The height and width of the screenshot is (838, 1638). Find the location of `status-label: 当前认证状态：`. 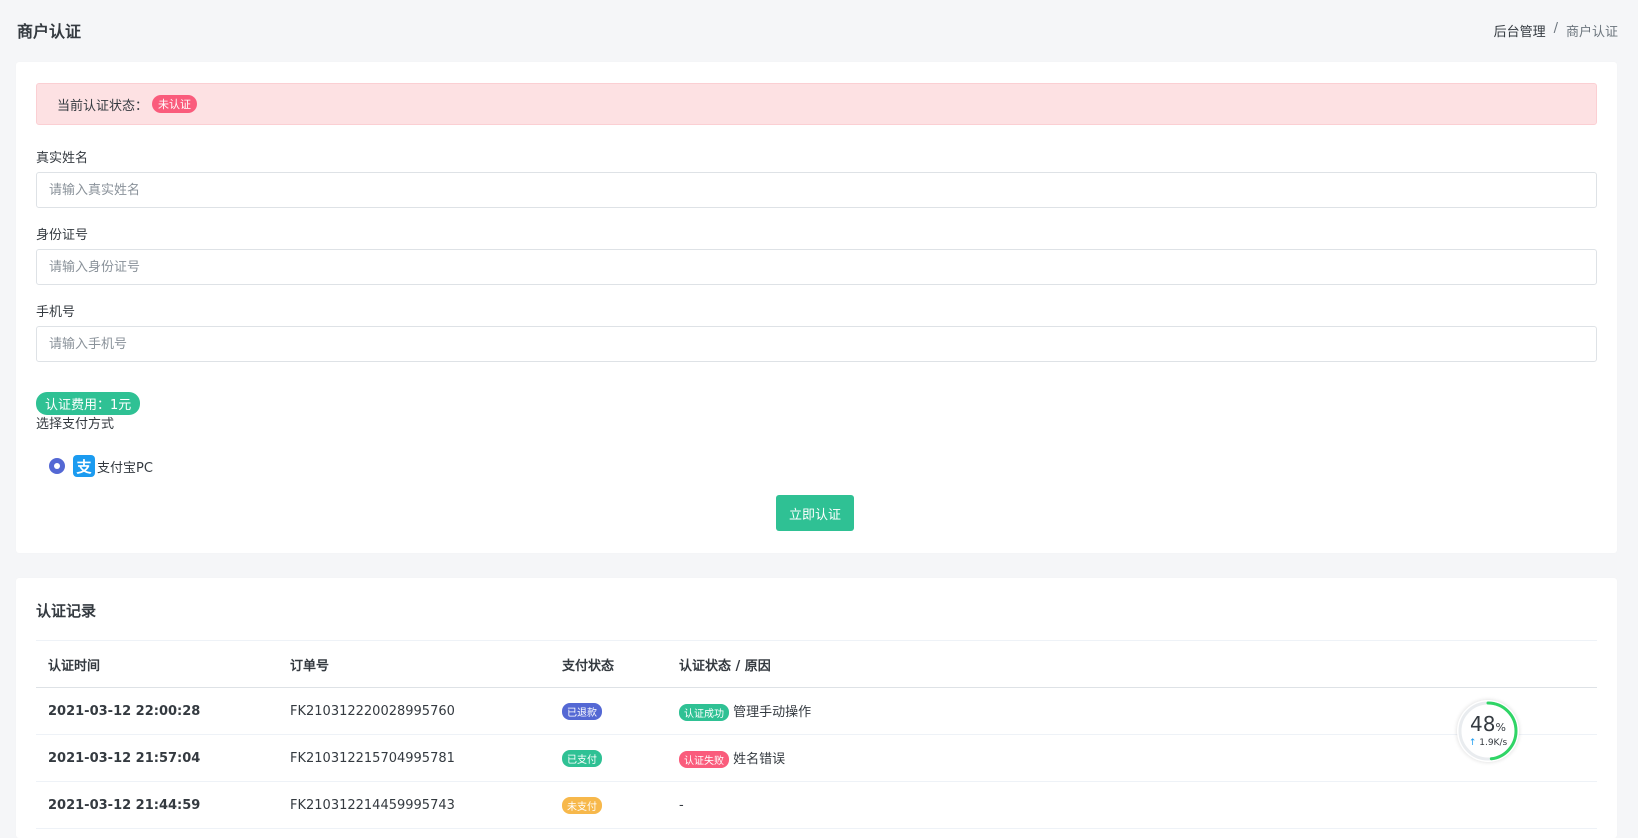

status-label: 当前认证状态： is located at coordinates (103, 106).